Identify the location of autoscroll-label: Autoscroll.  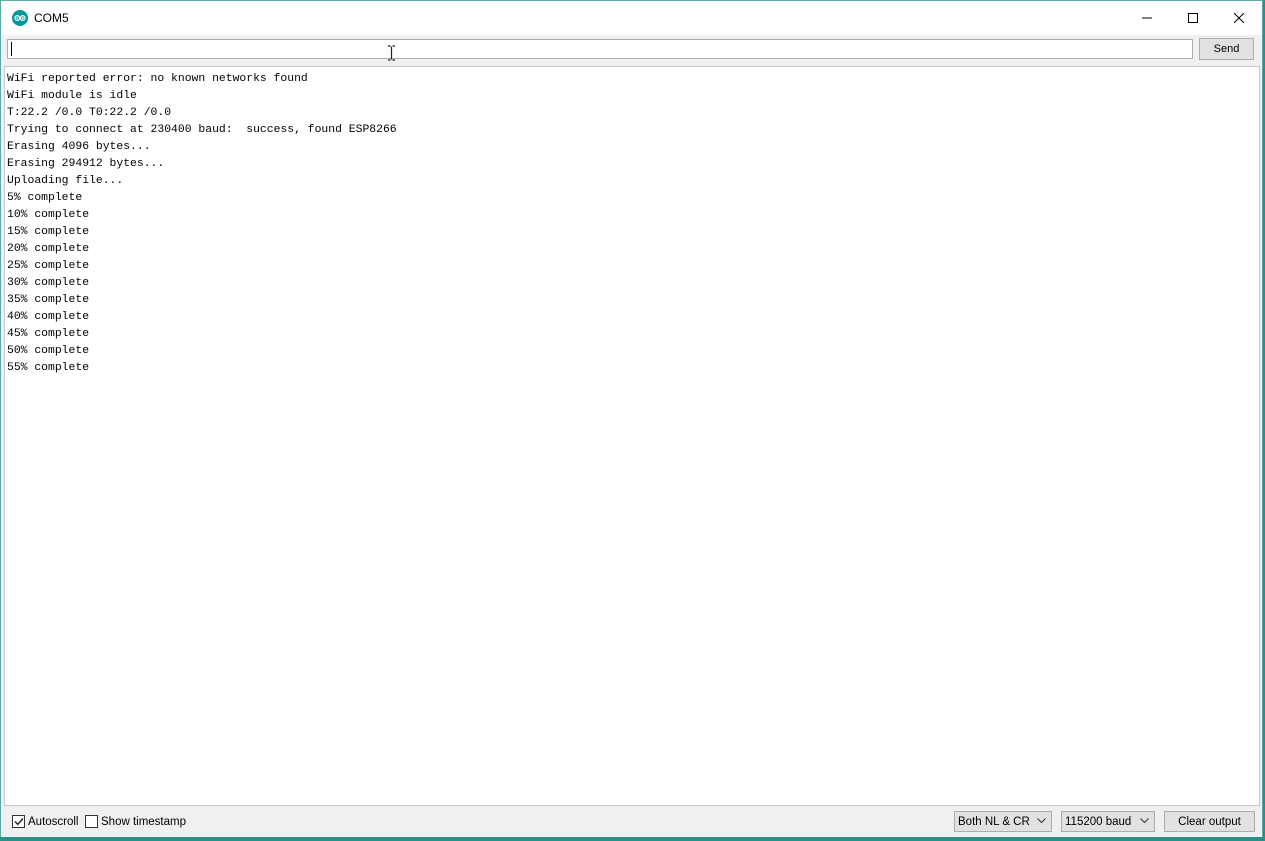
(53, 821).